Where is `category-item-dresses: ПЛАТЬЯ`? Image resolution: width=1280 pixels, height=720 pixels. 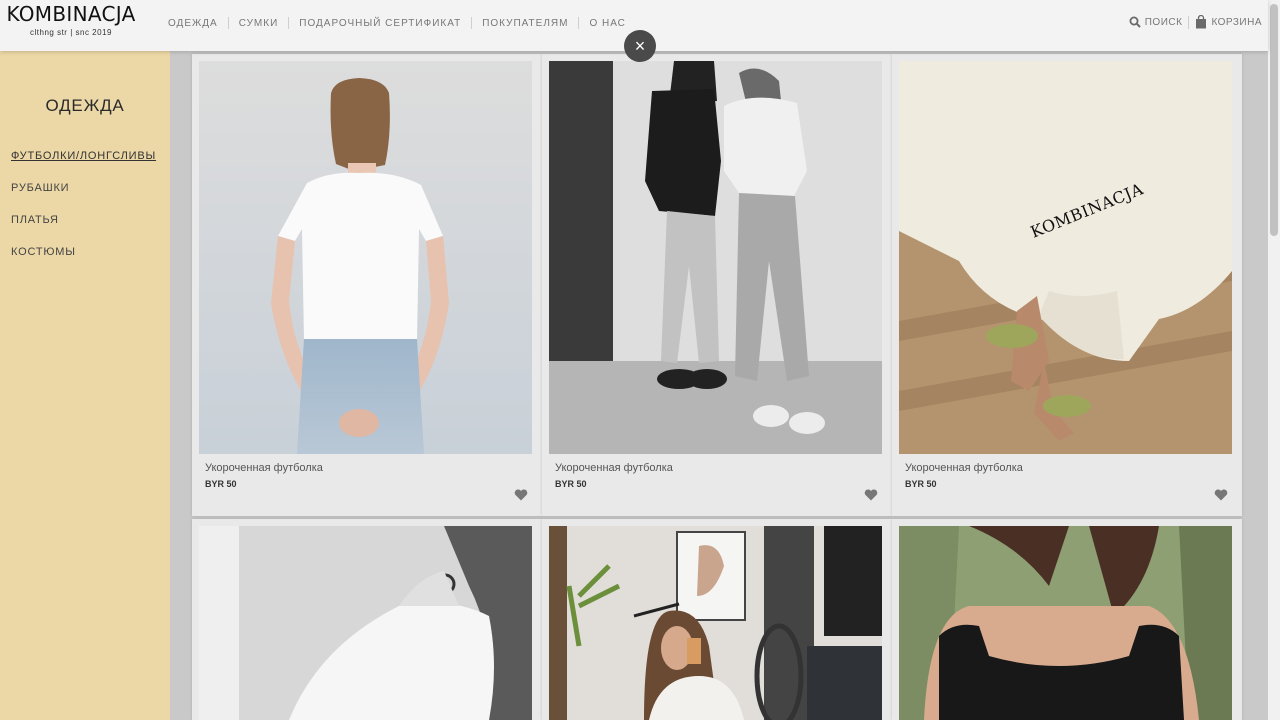
category-item-dresses: ПЛАТЬЯ is located at coordinates (90, 230).